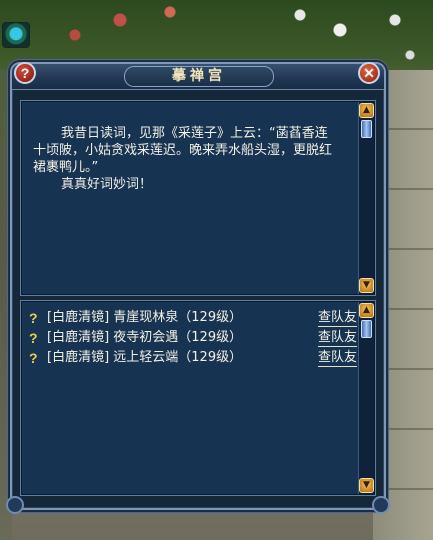 The width and height of the screenshot is (433, 540). Describe the element at coordinates (144, 318) in the screenshot. I see `quest-name: [白鹿清镜] 青崖现林泉（129级）` at that location.